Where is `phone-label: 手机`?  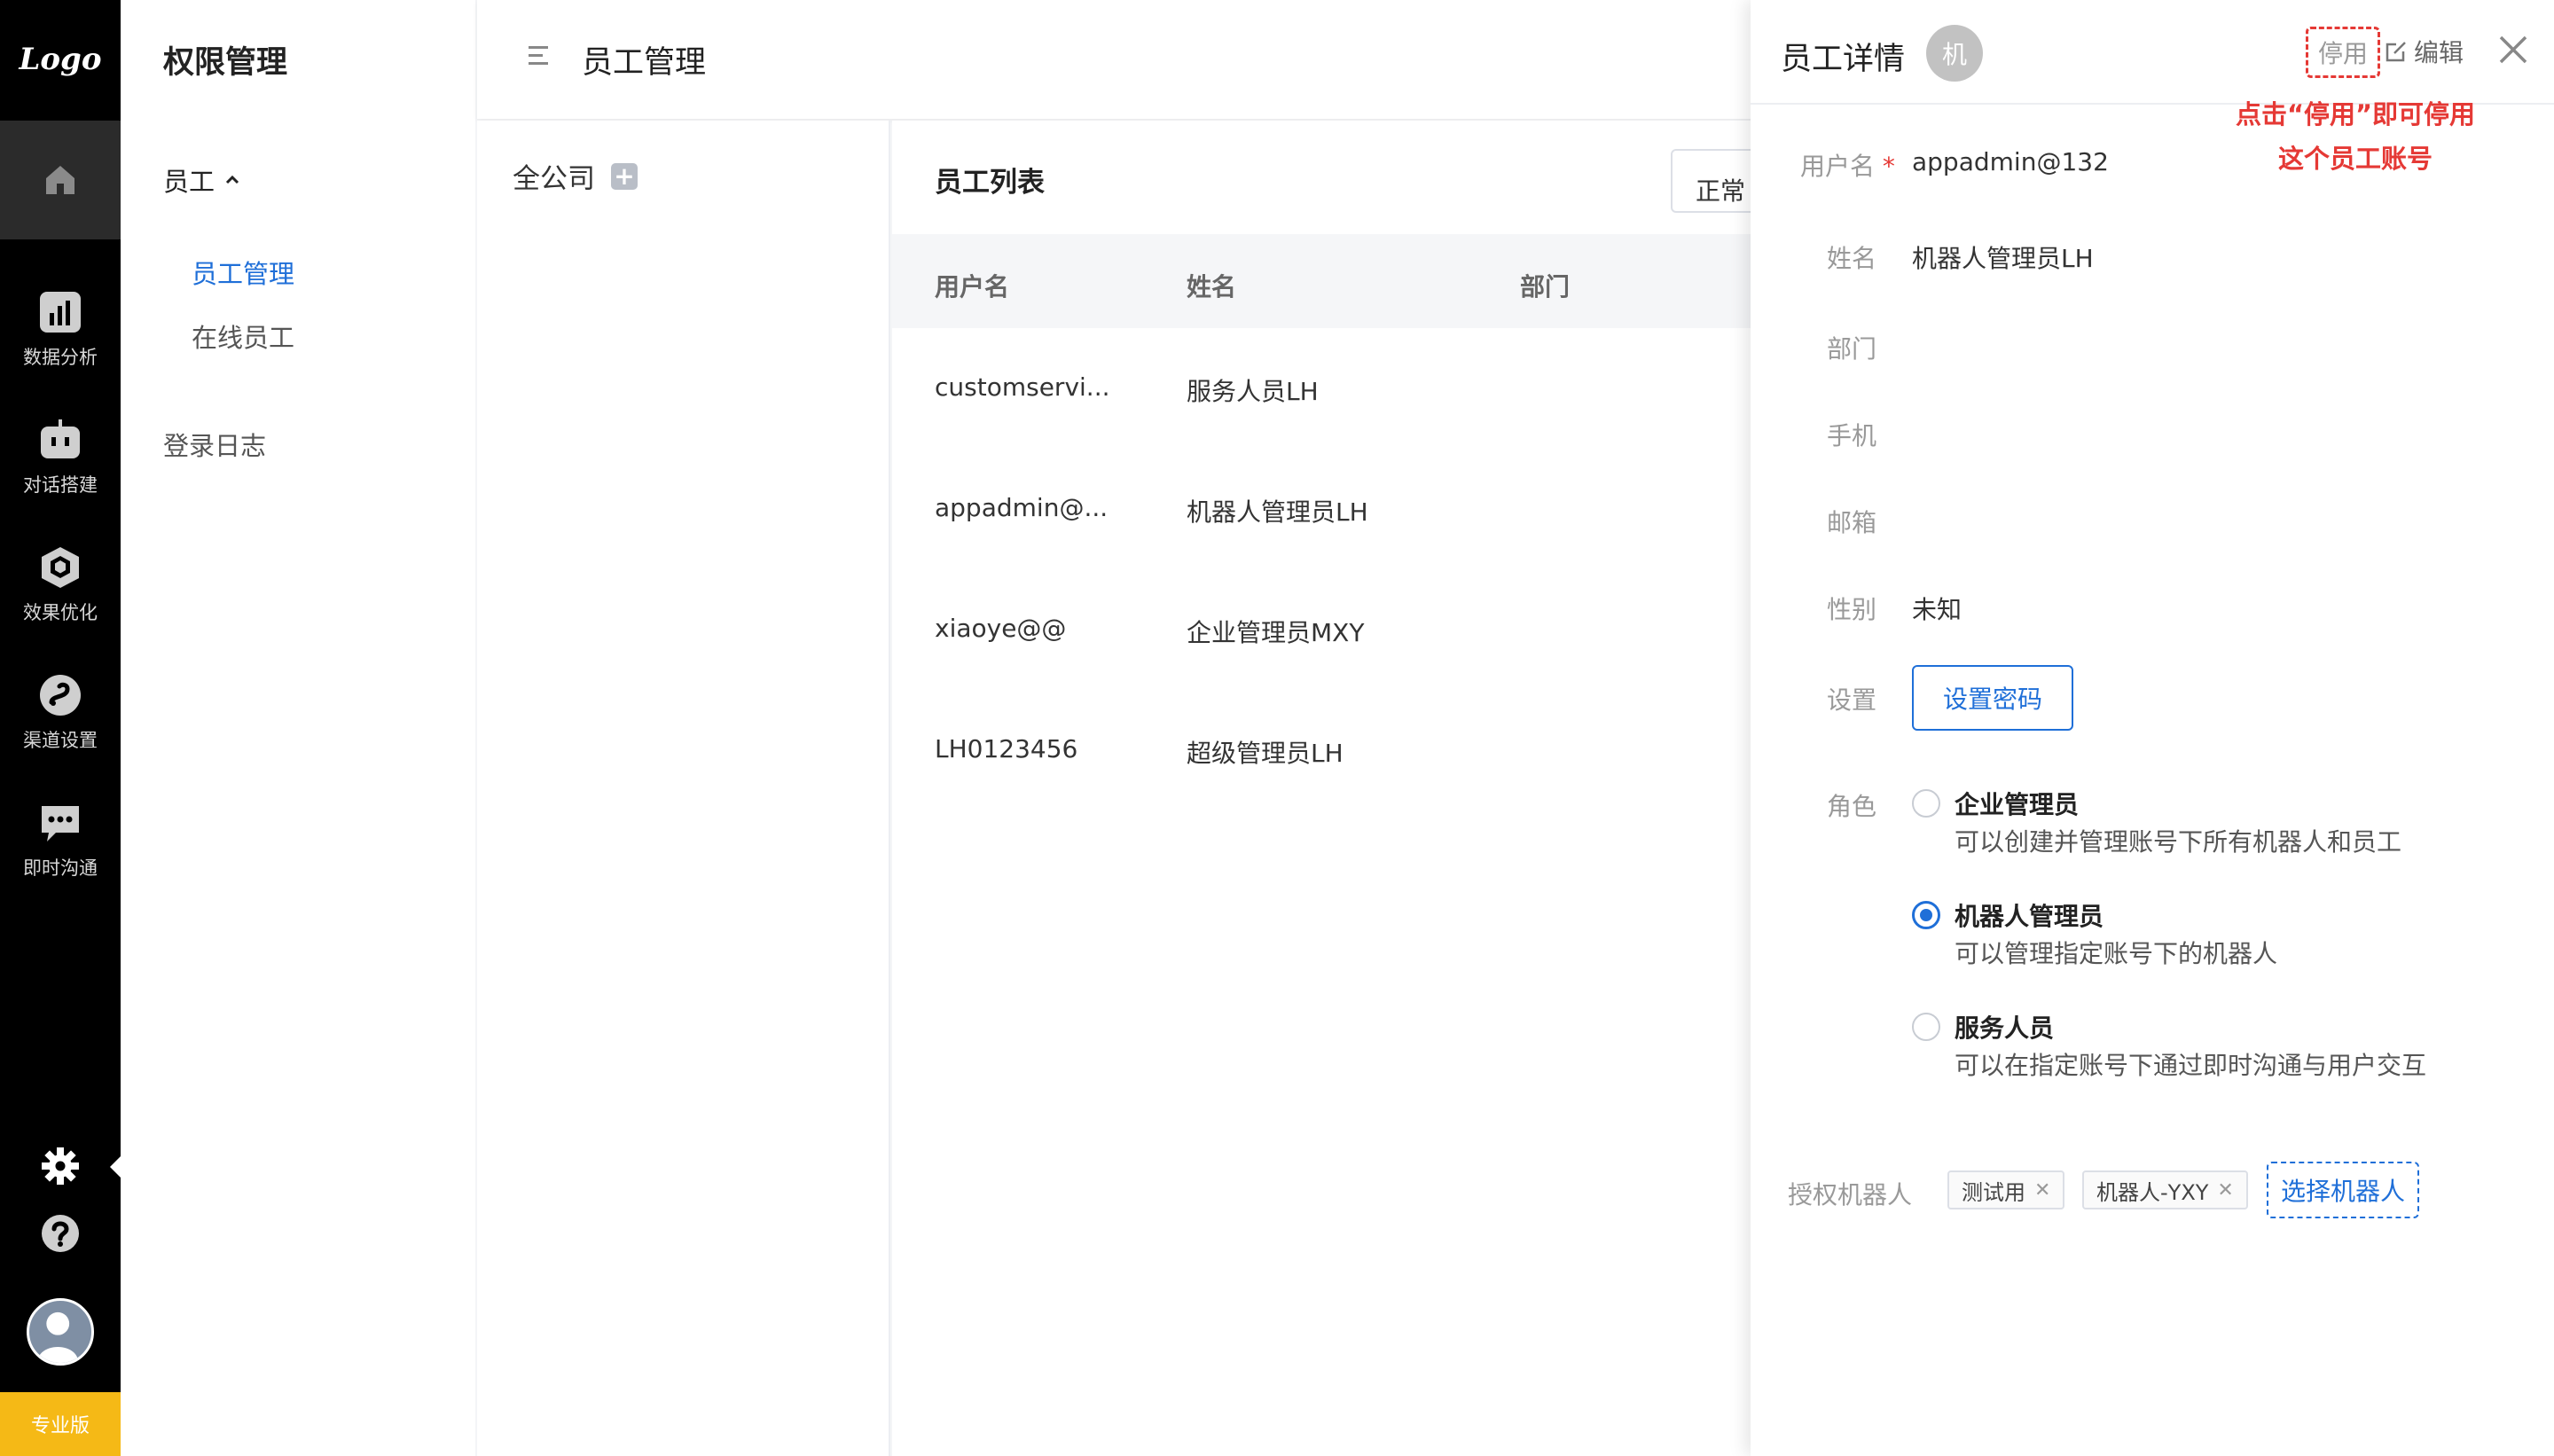
phone-label: 手机 is located at coordinates (1852, 435).